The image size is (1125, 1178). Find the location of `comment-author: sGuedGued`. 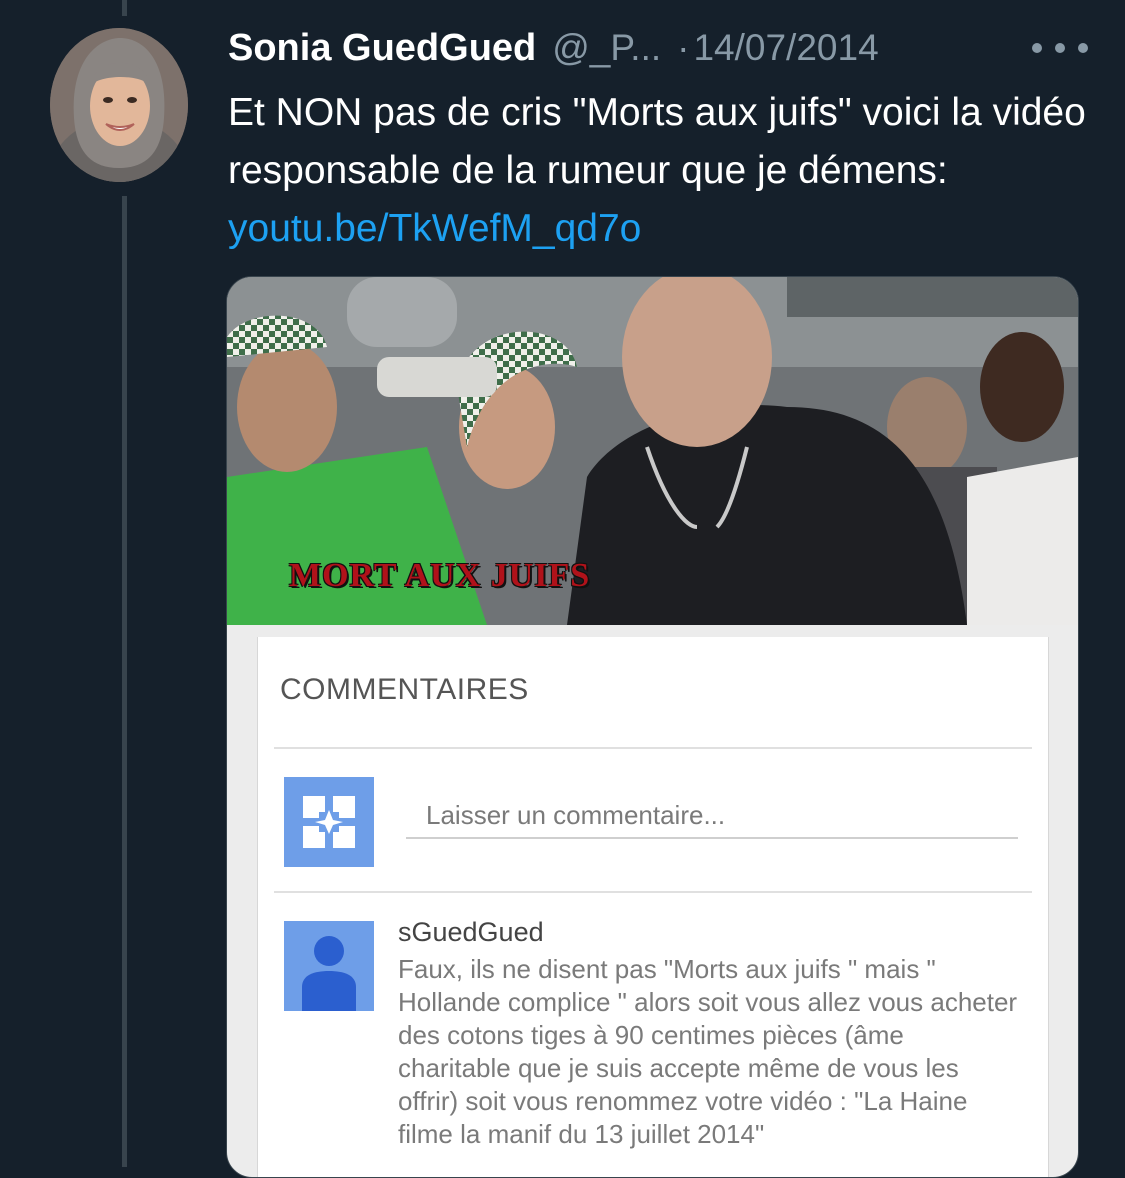

comment-author: sGuedGued is located at coordinates (471, 932).